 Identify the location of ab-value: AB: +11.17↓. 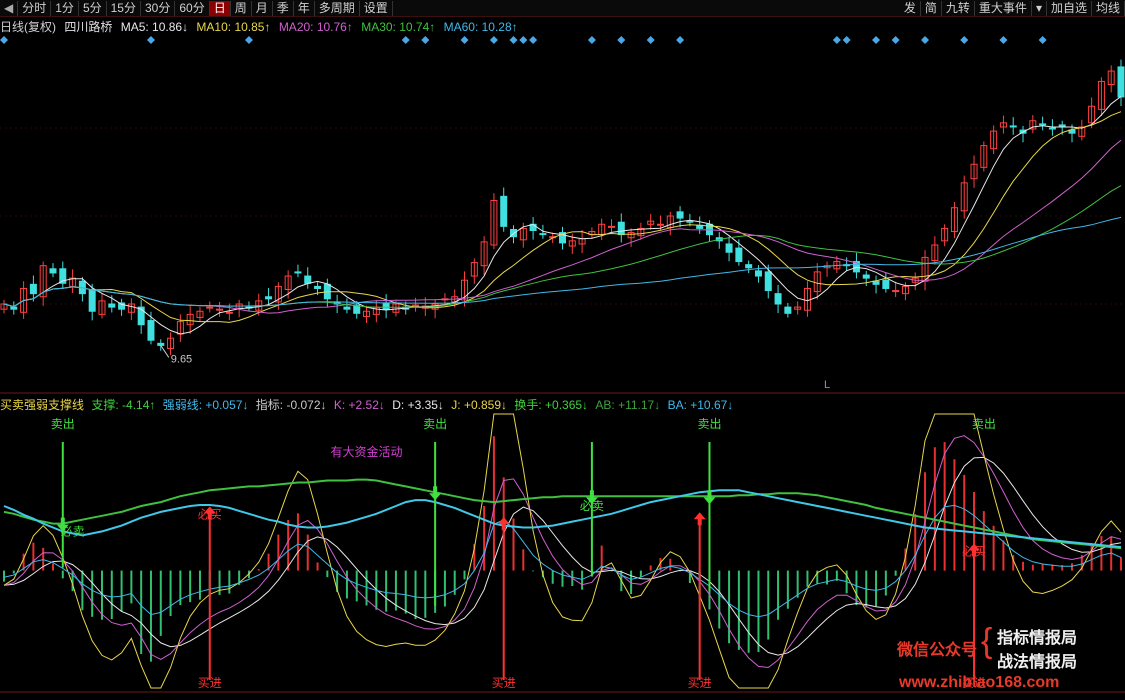
(628, 405).